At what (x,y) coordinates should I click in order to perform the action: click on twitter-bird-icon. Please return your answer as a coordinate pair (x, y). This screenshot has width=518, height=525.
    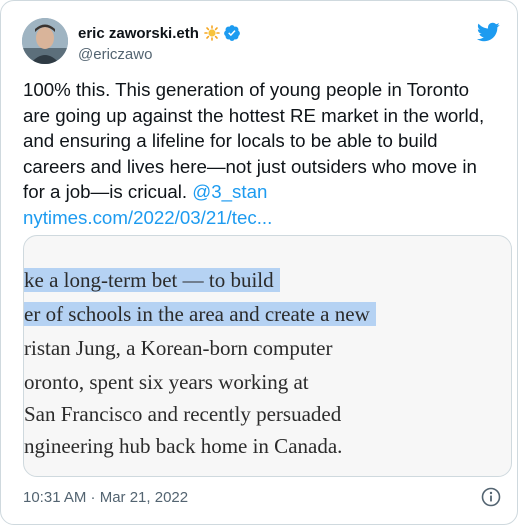
    Looking at the image, I should click on (488, 32).